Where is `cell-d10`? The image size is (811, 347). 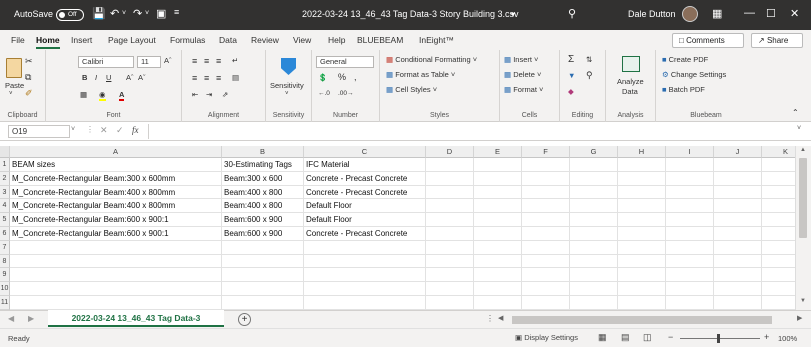
cell-d10 is located at coordinates (450, 289).